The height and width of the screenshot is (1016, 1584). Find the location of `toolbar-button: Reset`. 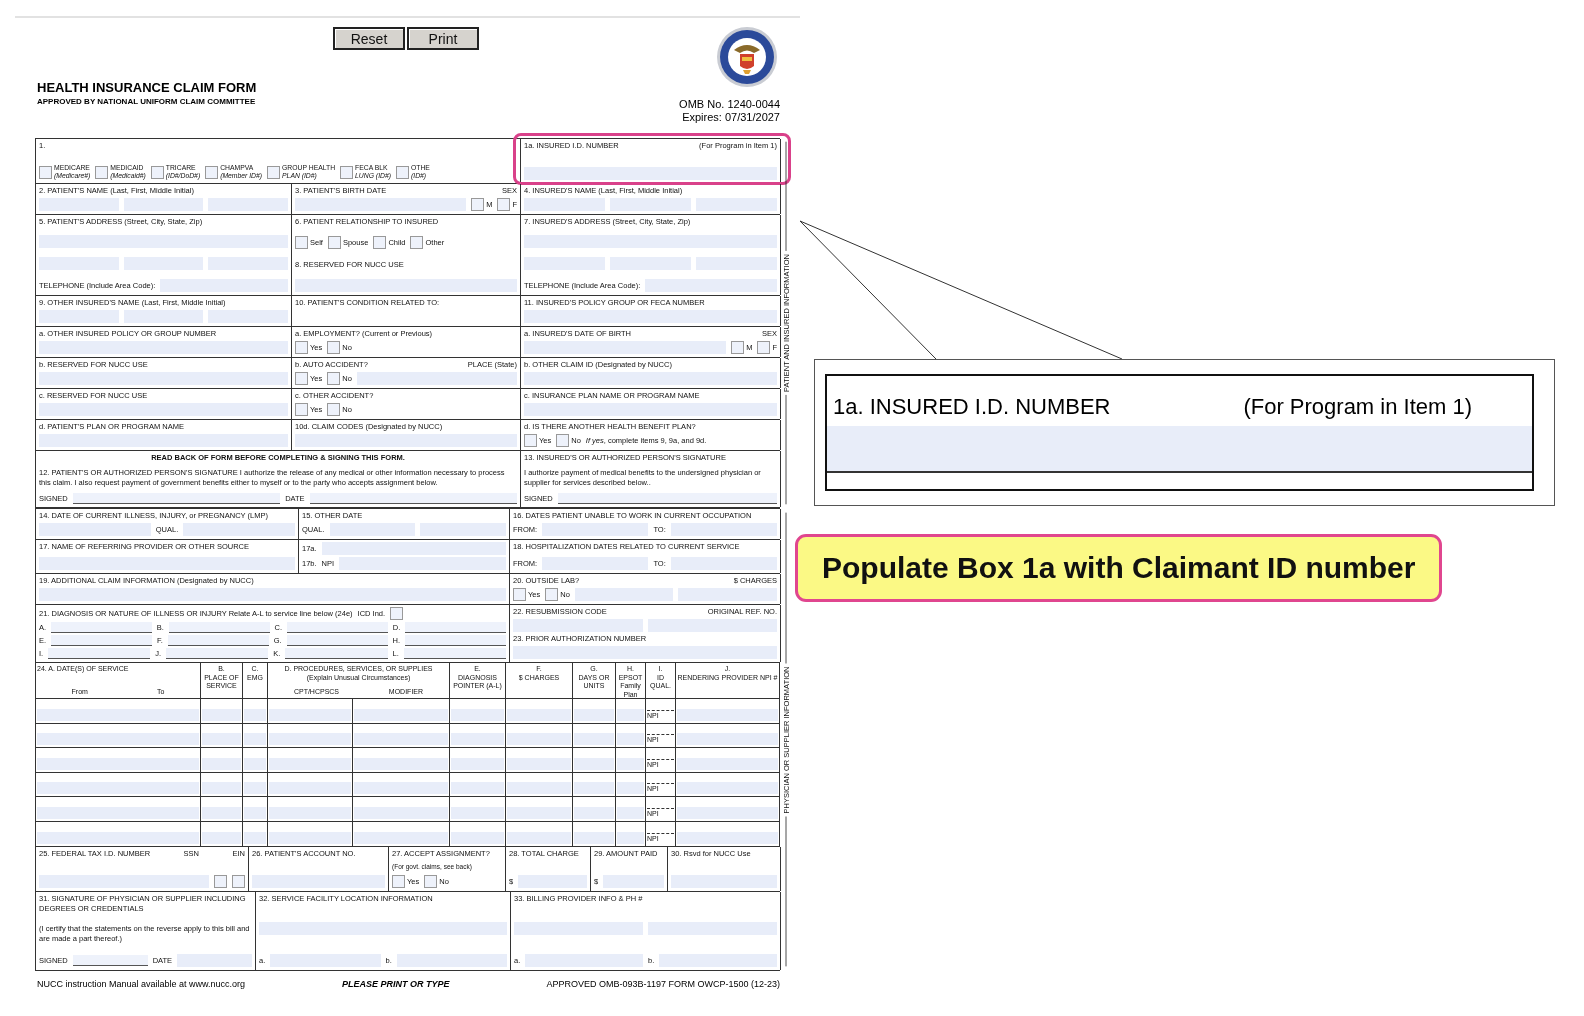

toolbar-button: Reset is located at coordinates (369, 38).